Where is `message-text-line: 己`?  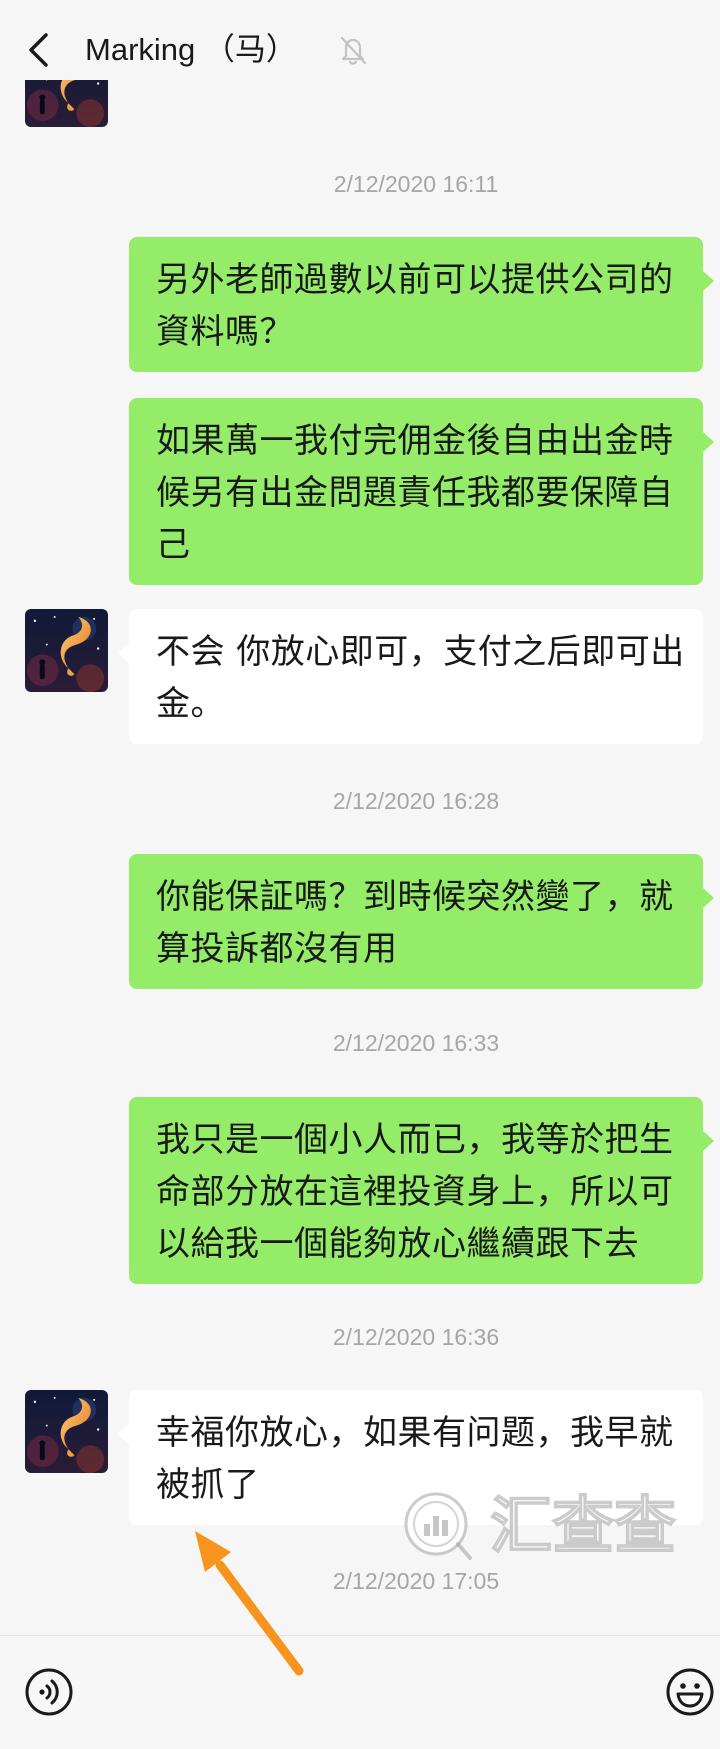
message-text-line: 己 is located at coordinates (173, 545).